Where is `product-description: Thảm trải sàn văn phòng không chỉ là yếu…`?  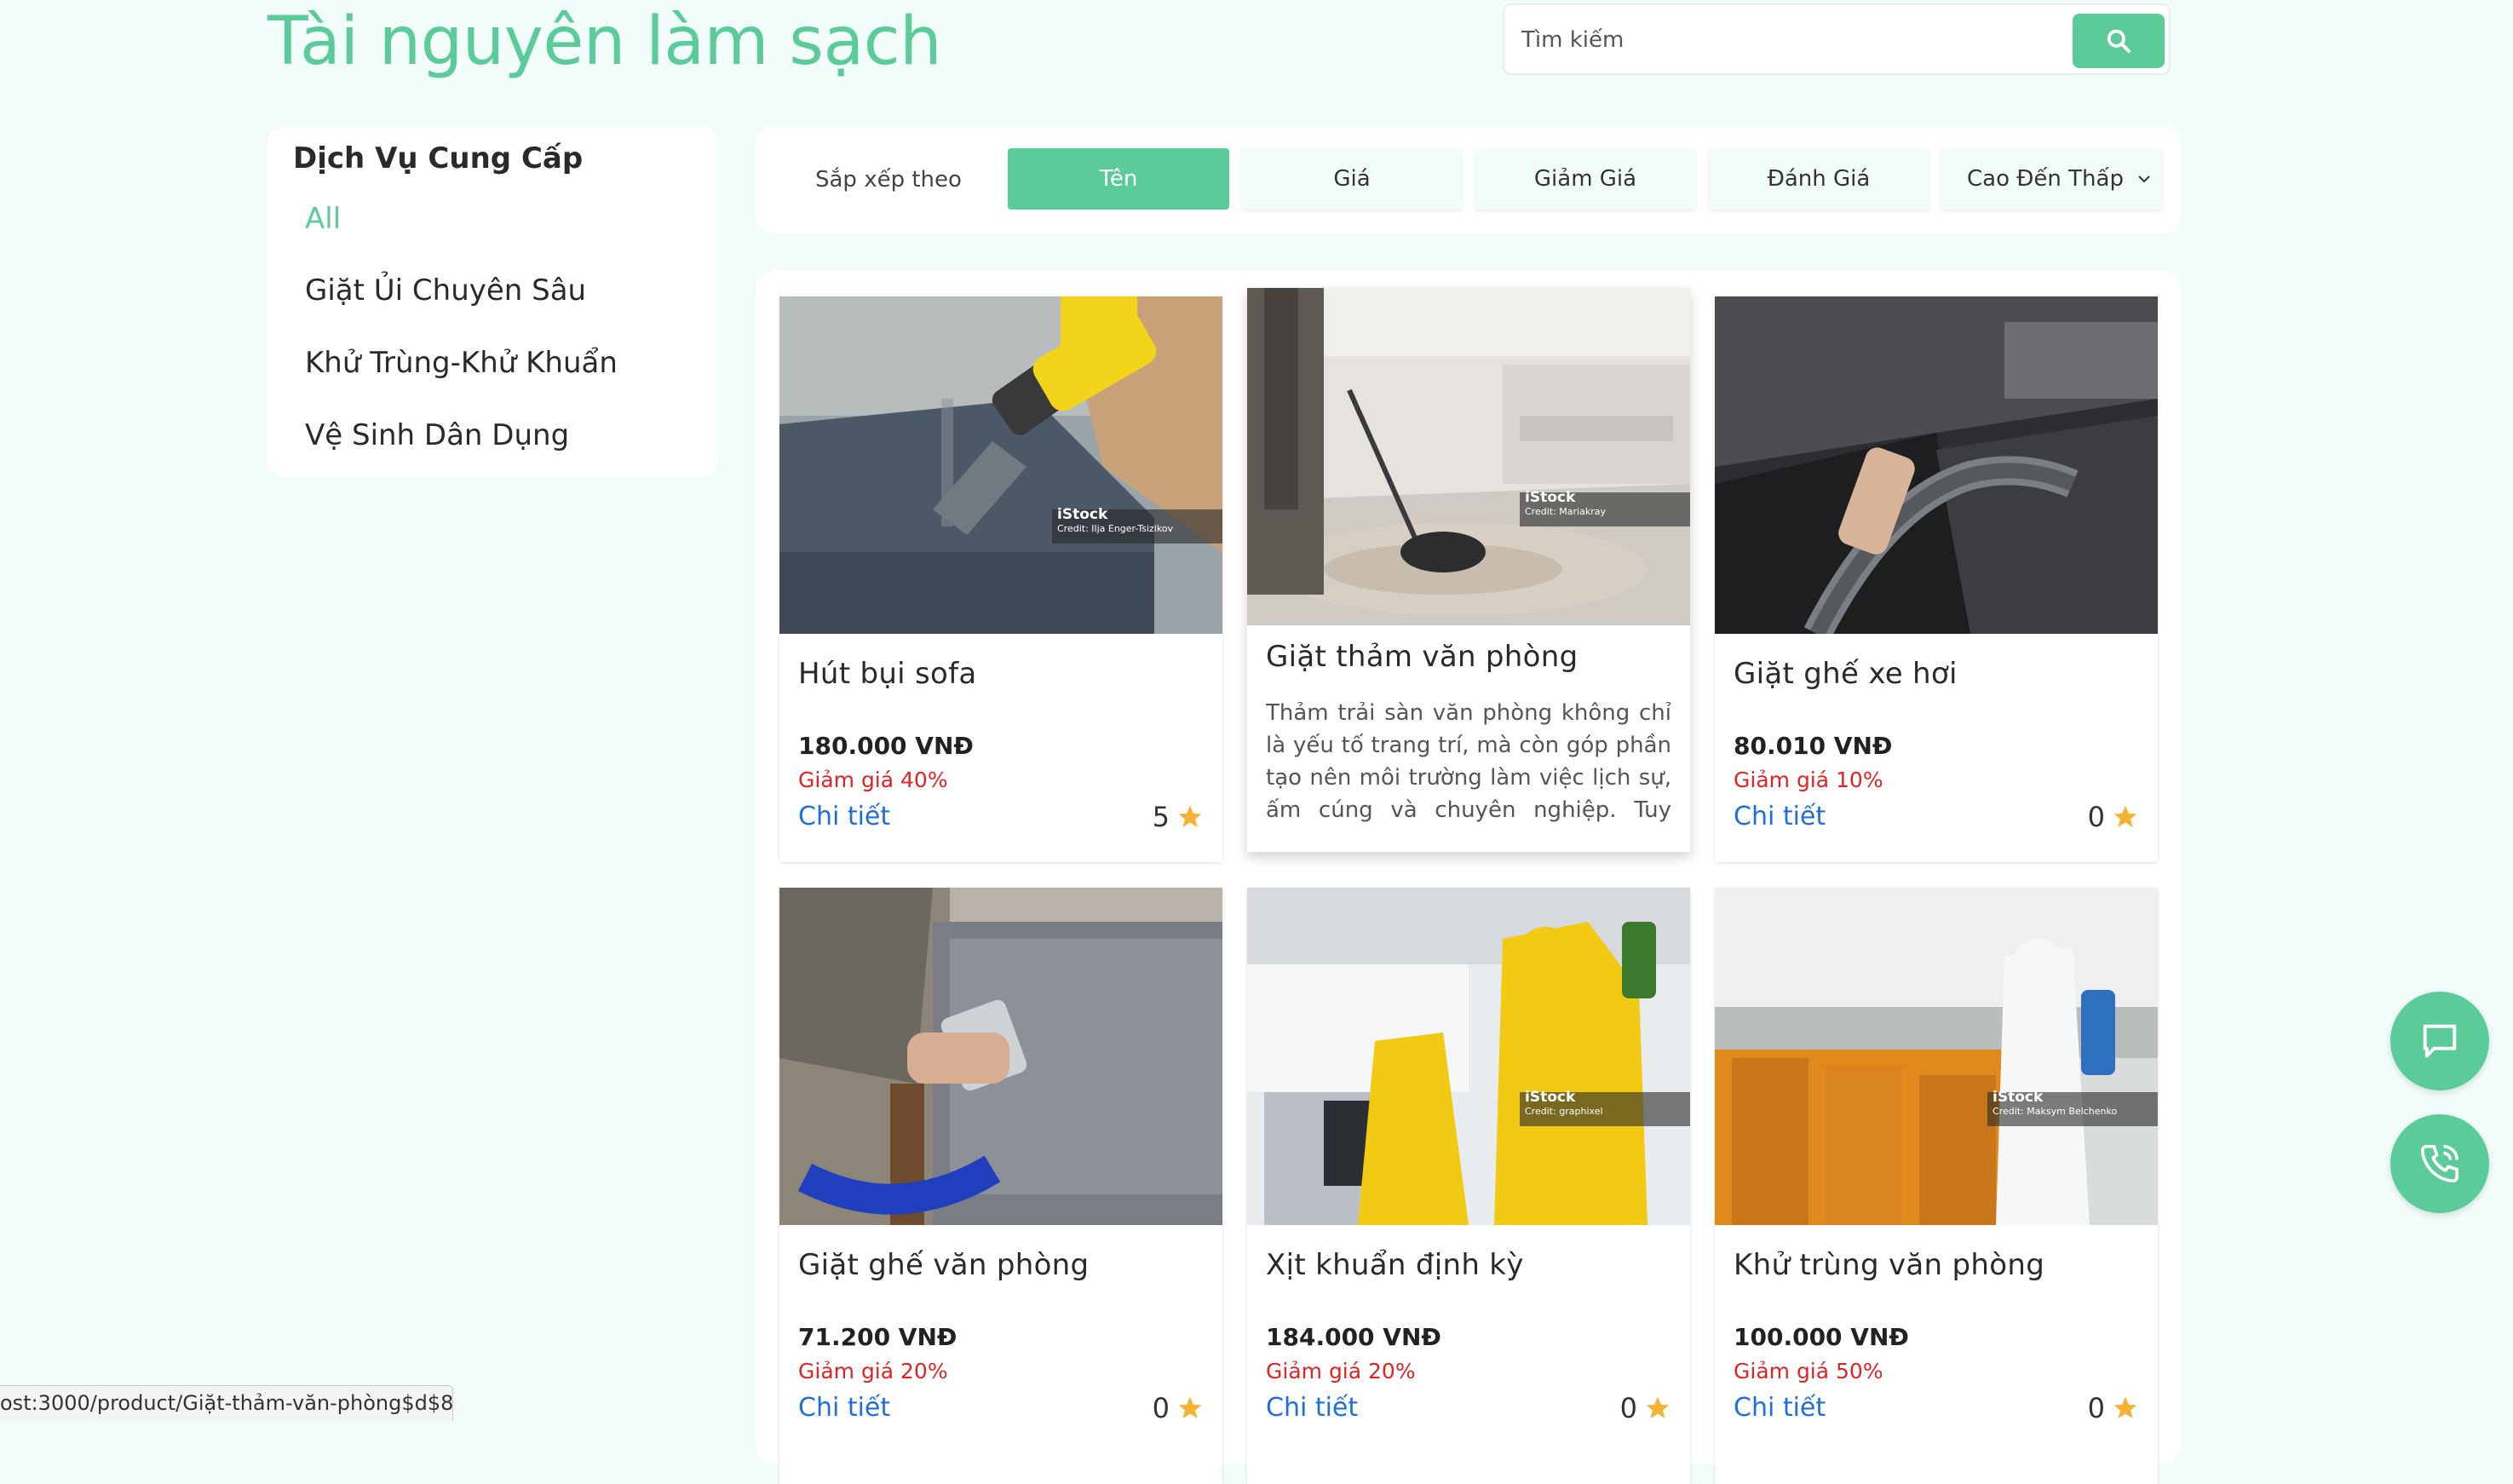 product-description: Thảm trải sàn văn phòng không chỉ là yếu… is located at coordinates (1469, 765).